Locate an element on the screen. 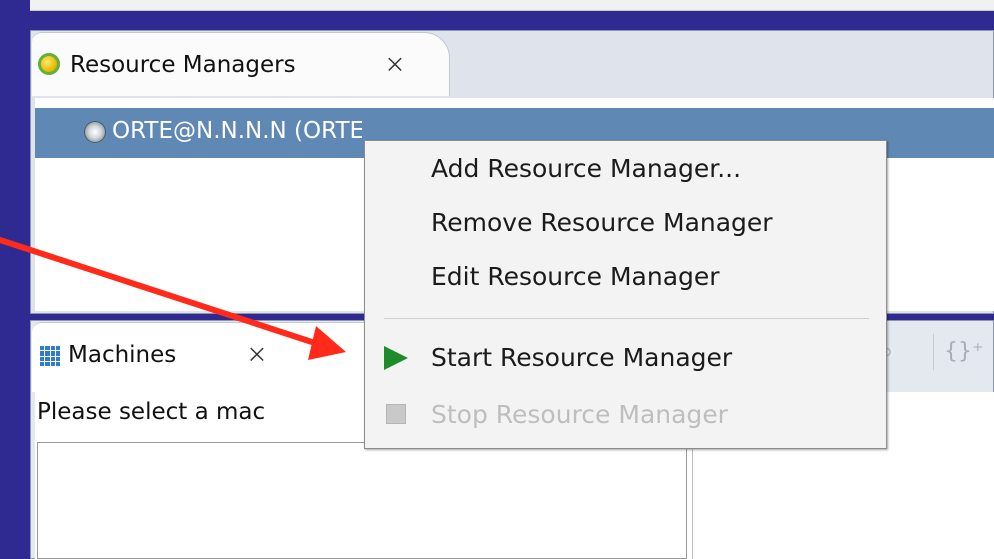  stop-icon is located at coordinates (396, 414).